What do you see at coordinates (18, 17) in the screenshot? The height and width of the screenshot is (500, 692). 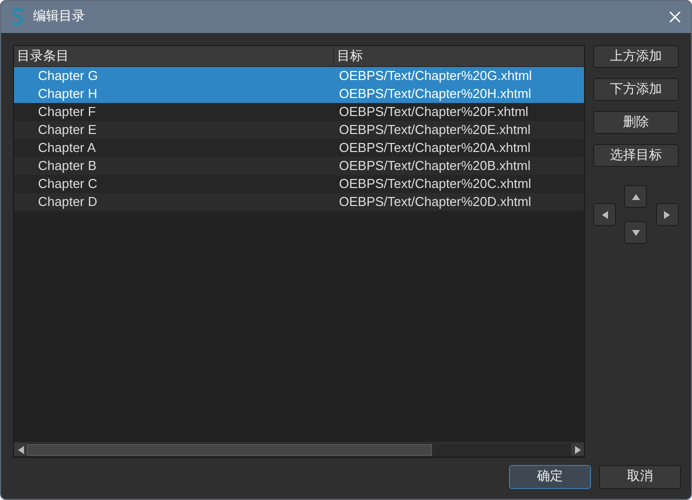 I see `app-logo-icon` at bounding box center [18, 17].